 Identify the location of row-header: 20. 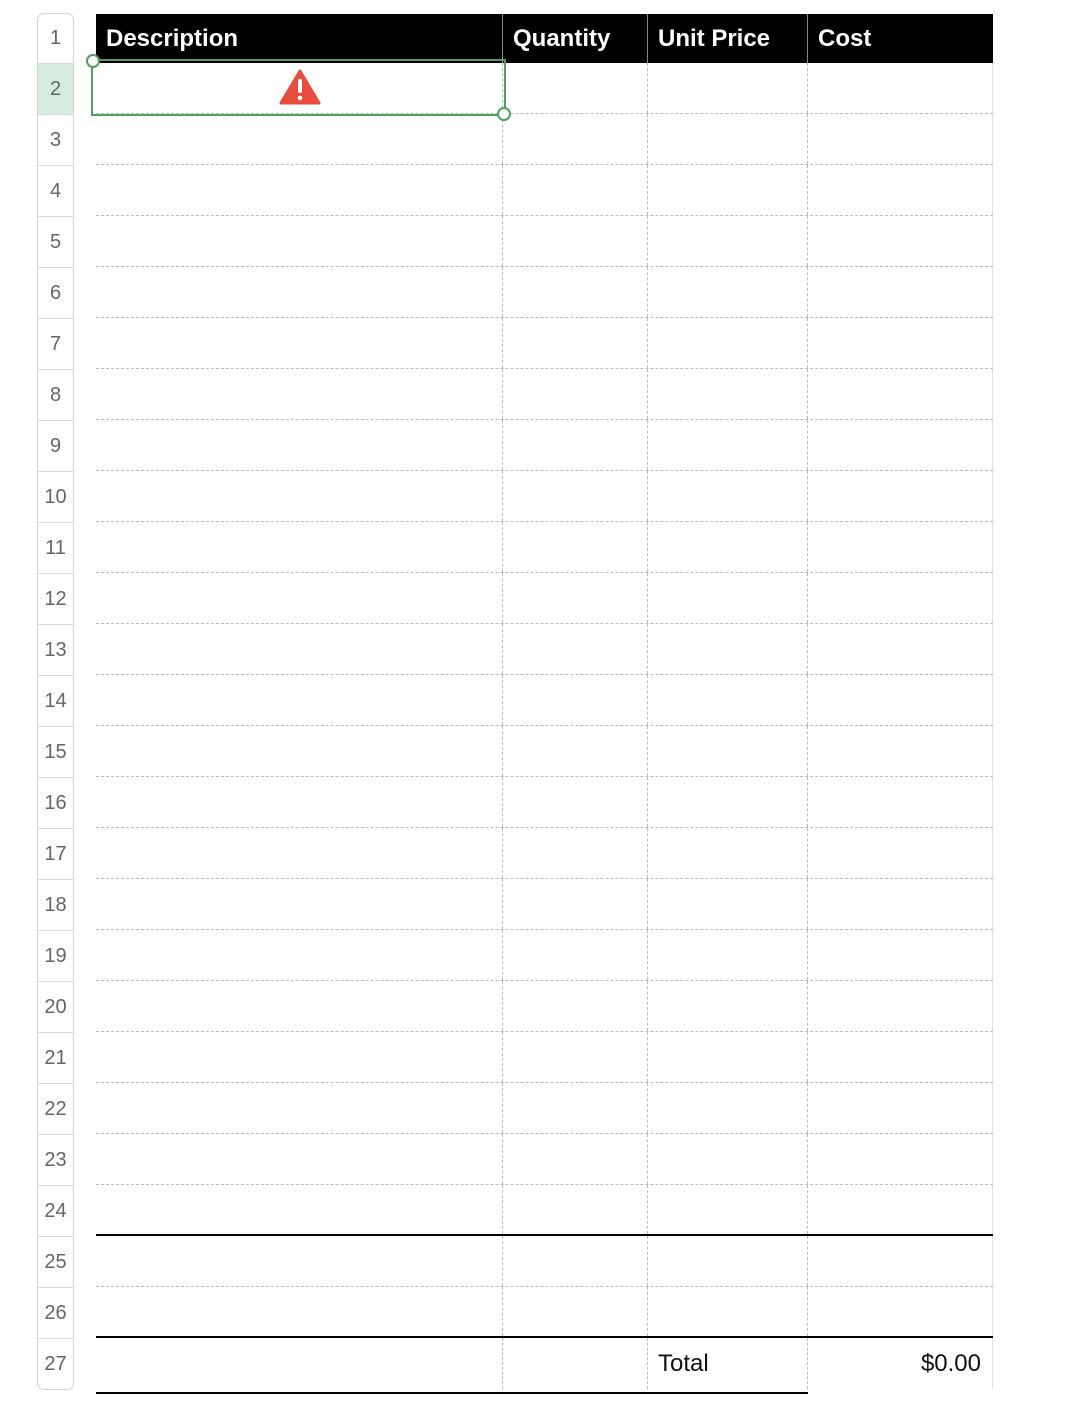
(55, 1007).